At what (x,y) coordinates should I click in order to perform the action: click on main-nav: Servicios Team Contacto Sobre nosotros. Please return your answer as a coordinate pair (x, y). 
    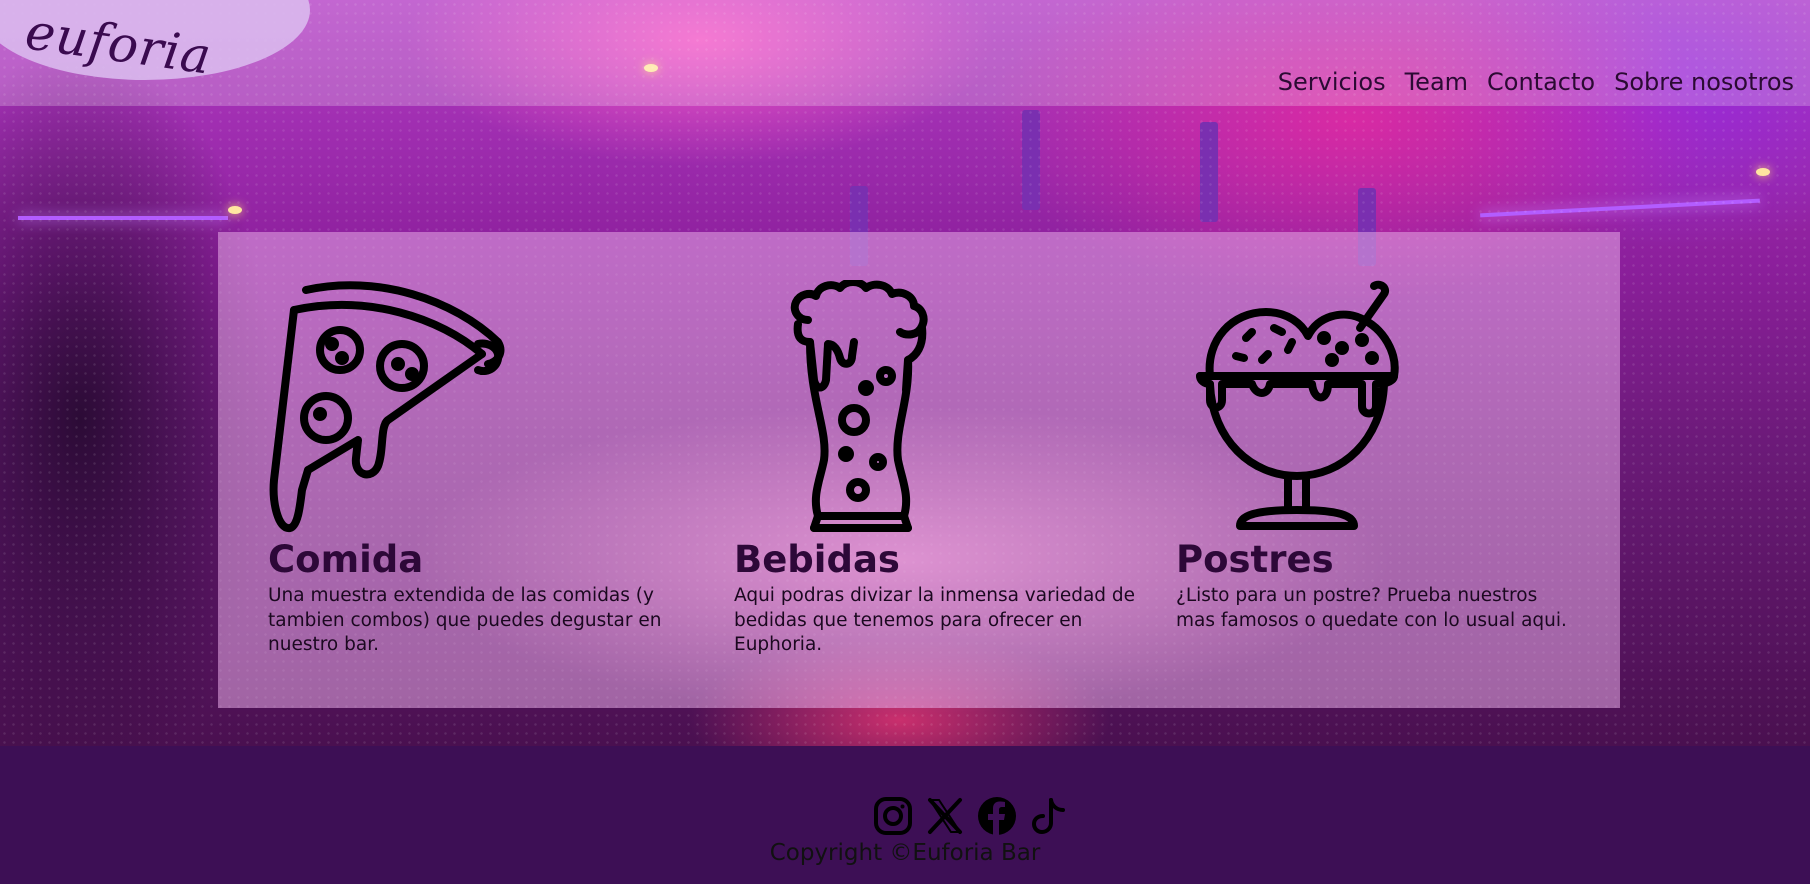
    Looking at the image, I should click on (1536, 82).